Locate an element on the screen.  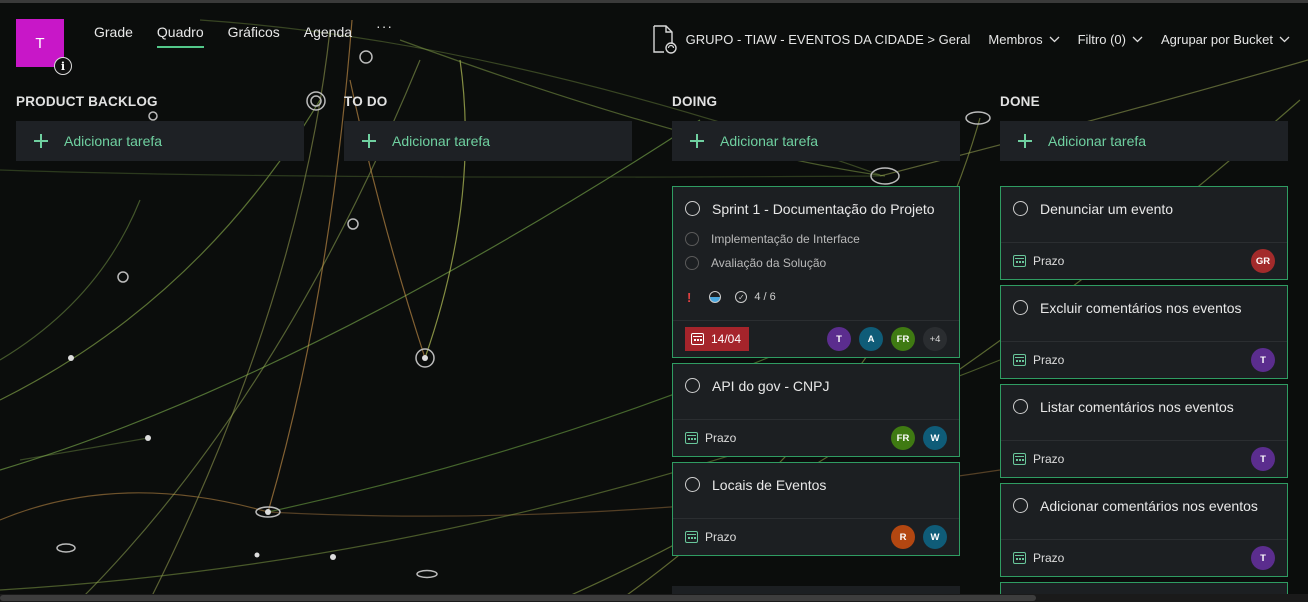
filter-label: Filtro (0) is located at coordinates (1101, 39).